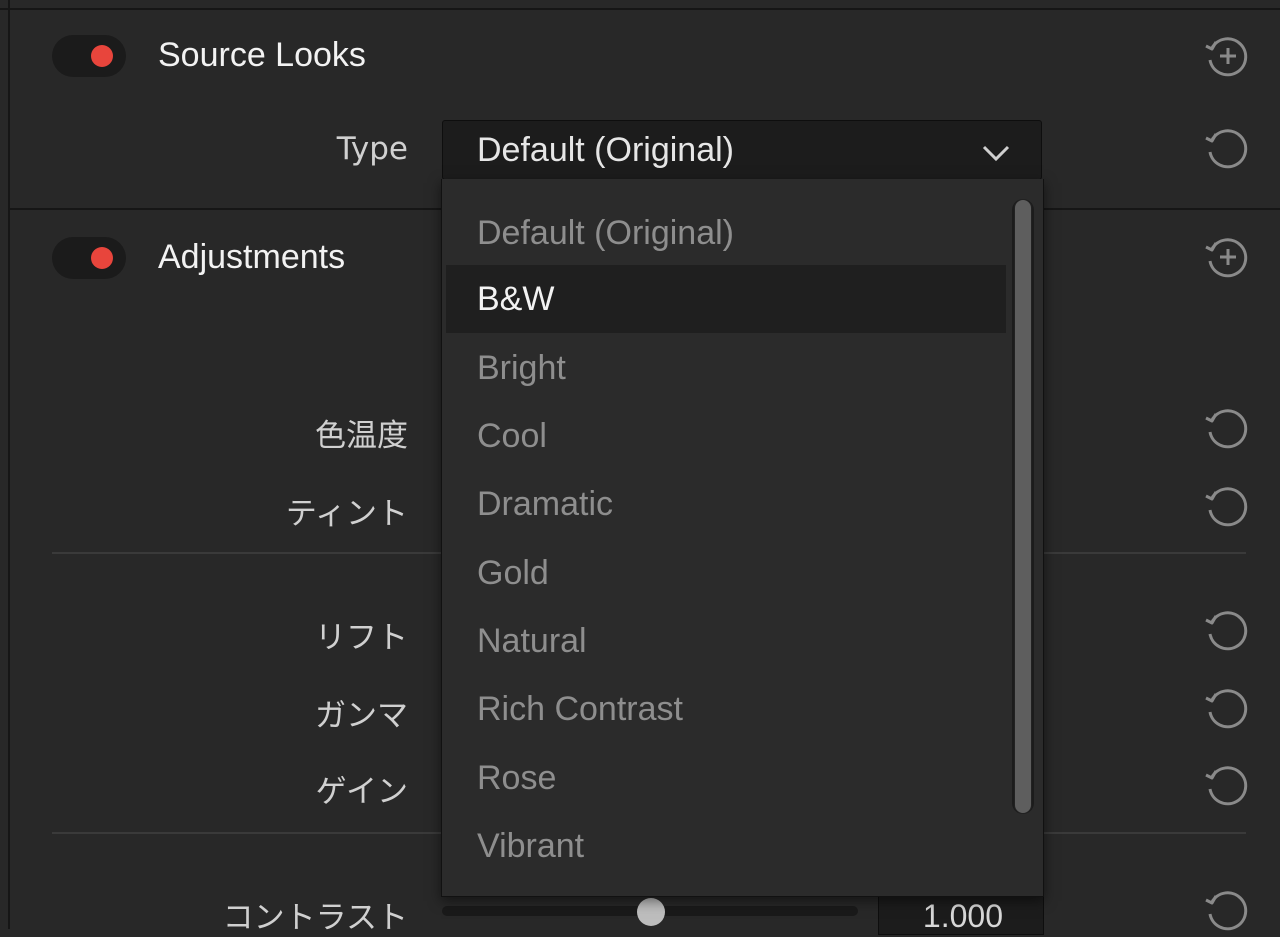  Describe the element at coordinates (726, 778) in the screenshot. I see `dropdown-option-rose: Rose` at that location.